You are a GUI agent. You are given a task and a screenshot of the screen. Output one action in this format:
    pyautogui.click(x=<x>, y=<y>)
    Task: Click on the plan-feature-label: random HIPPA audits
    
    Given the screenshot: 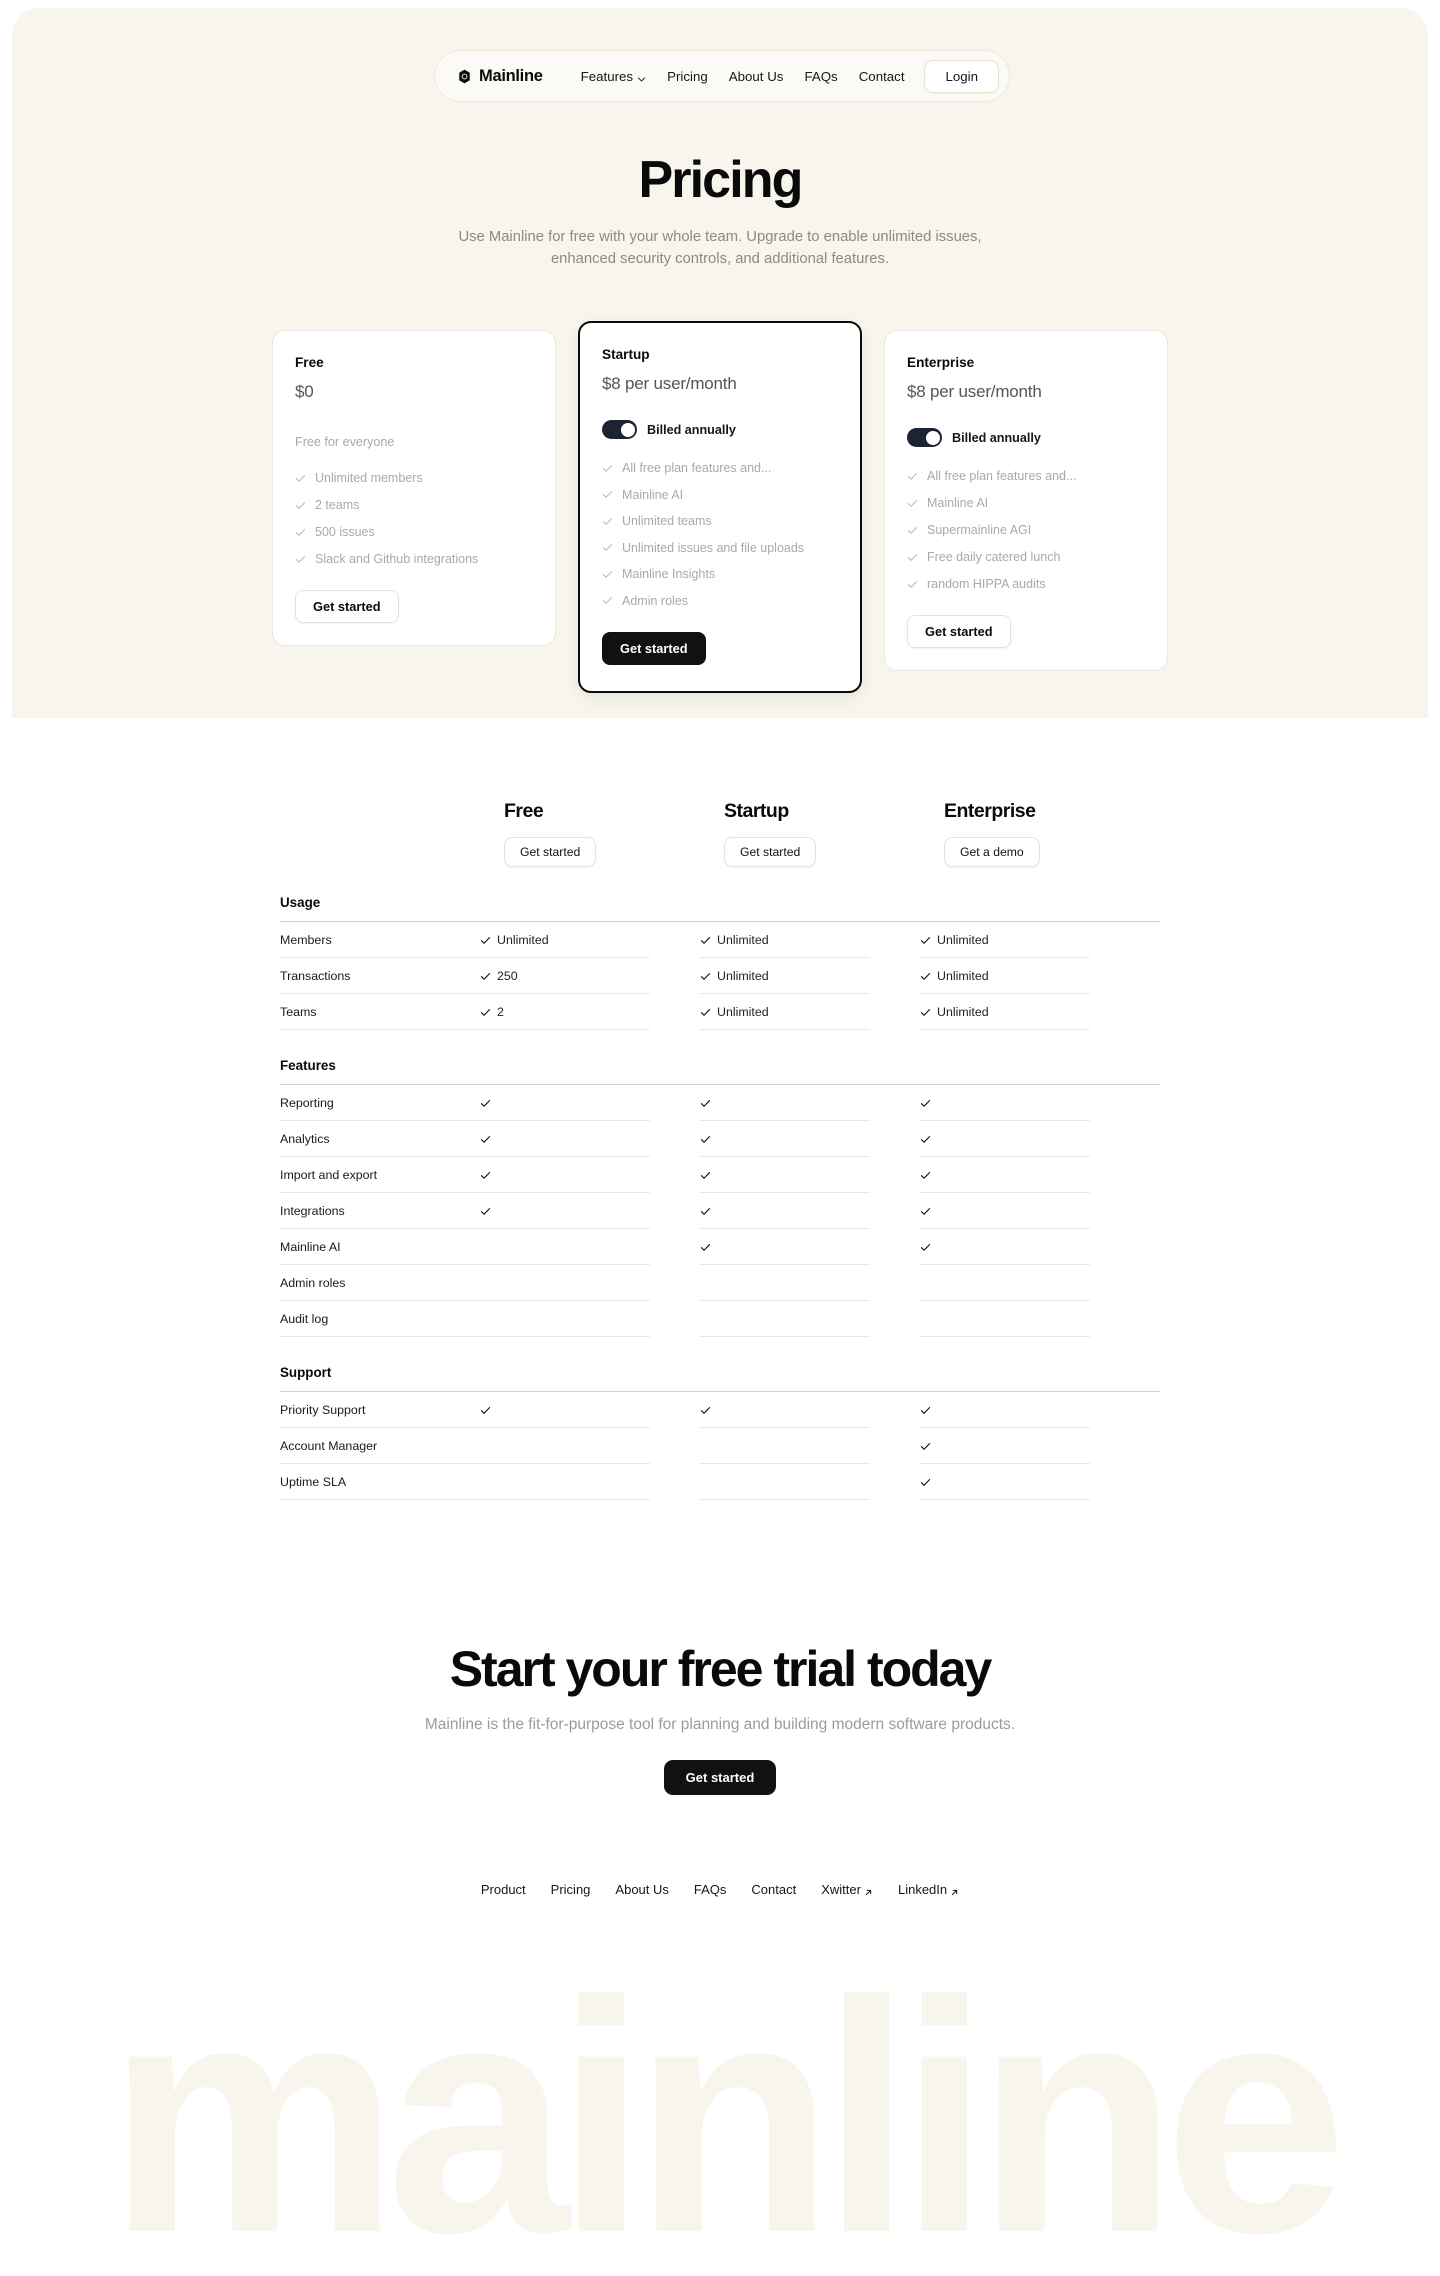 What is the action you would take?
    pyautogui.click(x=986, y=584)
    